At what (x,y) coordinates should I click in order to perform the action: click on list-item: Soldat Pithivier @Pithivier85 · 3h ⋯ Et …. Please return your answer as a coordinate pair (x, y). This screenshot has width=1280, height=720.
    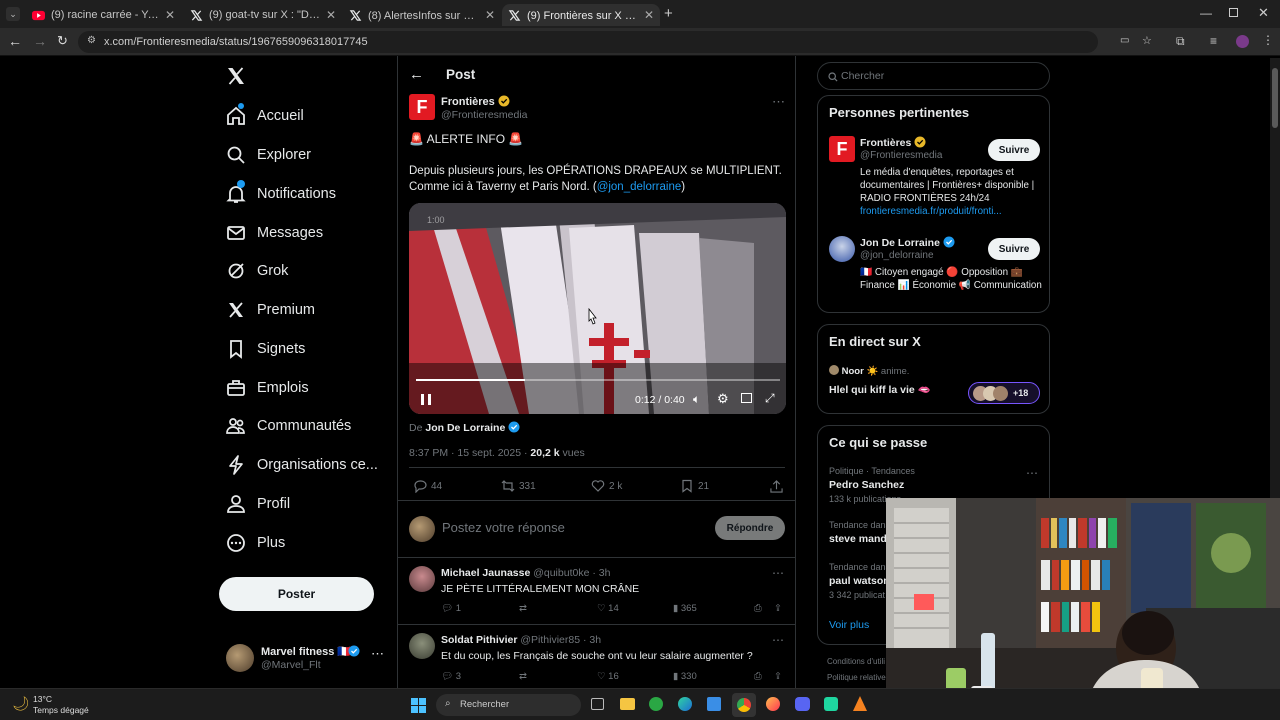
    Looking at the image, I should click on (596, 656).